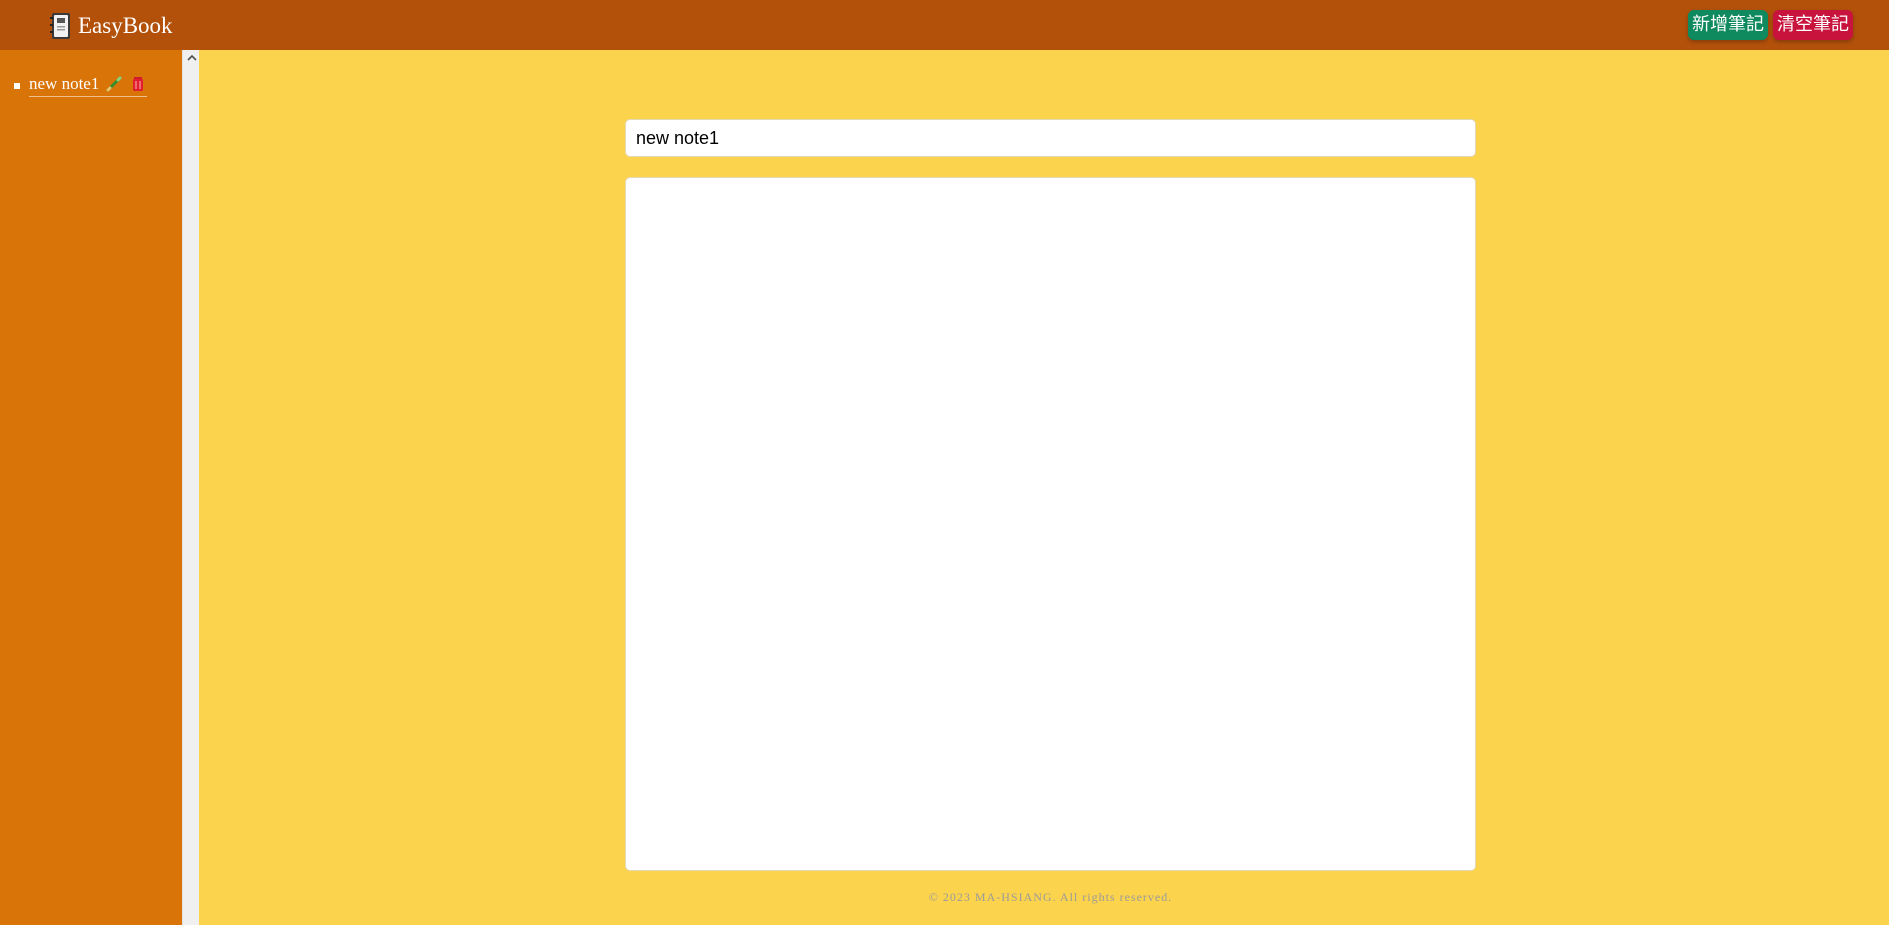 The width and height of the screenshot is (1889, 951). Describe the element at coordinates (64, 84) in the screenshot. I see `note-title-label: new note1` at that location.